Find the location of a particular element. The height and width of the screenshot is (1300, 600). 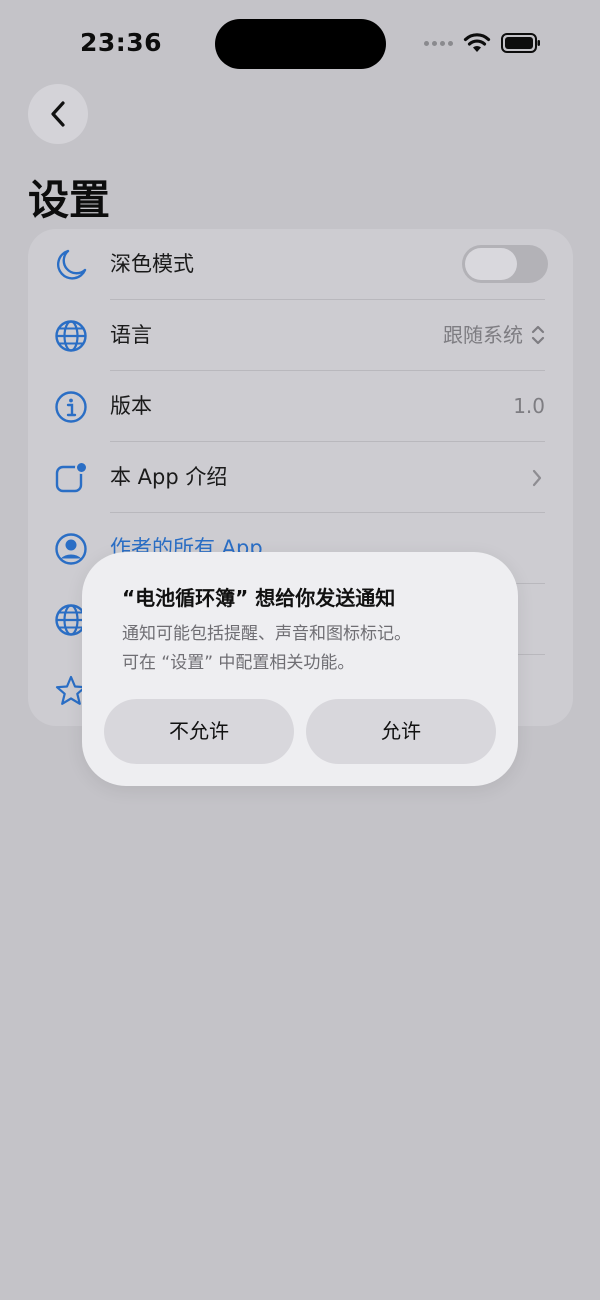

alert-message-line: 通知可能包括提醒、声音和图标标记。 is located at coordinates (266, 634).